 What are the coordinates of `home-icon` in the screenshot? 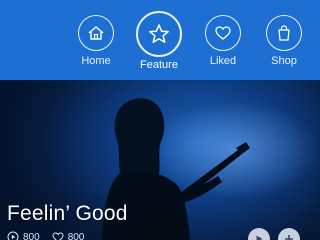 It's located at (96, 33).